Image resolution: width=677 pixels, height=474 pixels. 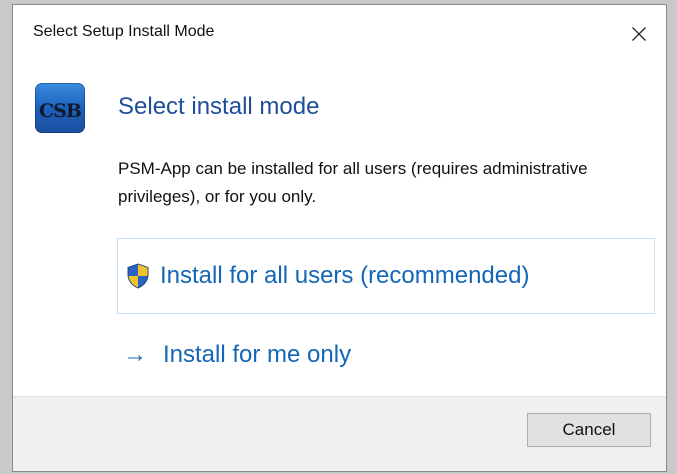 What do you see at coordinates (219, 106) in the screenshot?
I see `page-heading: Select install mode` at bounding box center [219, 106].